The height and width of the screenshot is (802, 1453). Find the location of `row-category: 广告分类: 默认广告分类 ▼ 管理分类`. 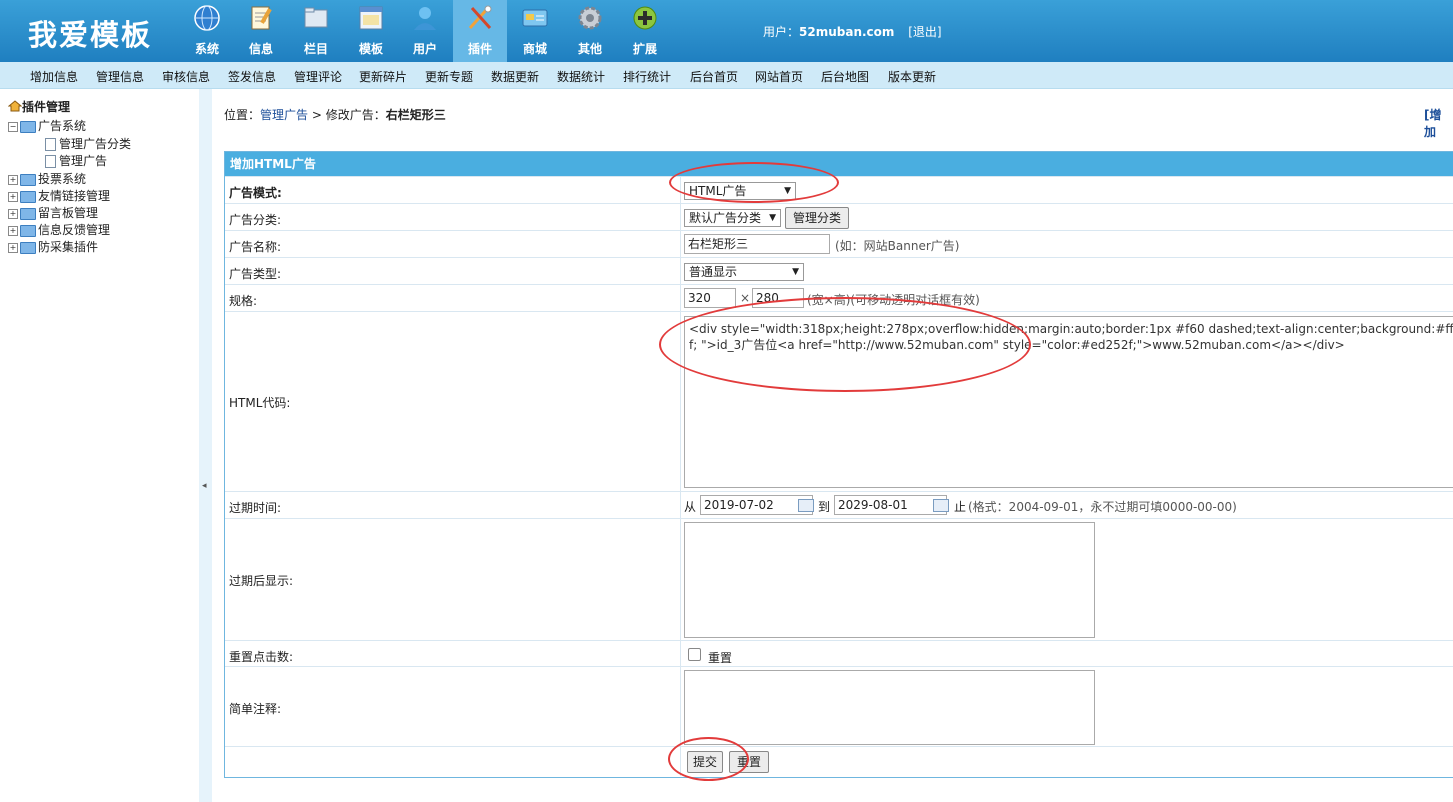

row-category: 广告分类: 默认广告分类 ▼ 管理分类 is located at coordinates (839, 217).